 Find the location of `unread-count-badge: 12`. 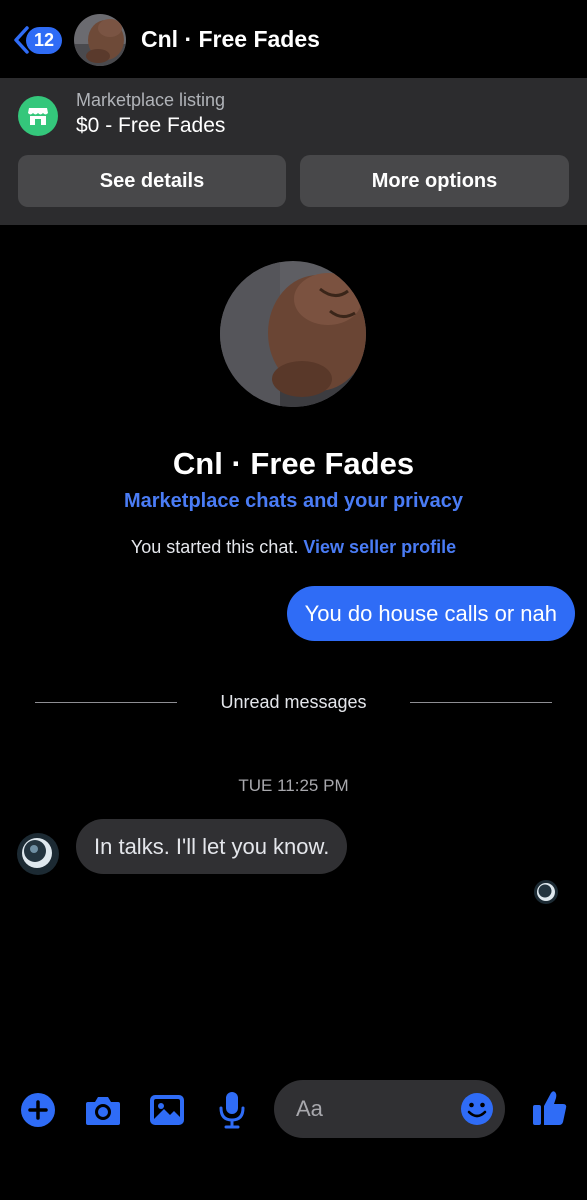

unread-count-badge: 12 is located at coordinates (44, 40).